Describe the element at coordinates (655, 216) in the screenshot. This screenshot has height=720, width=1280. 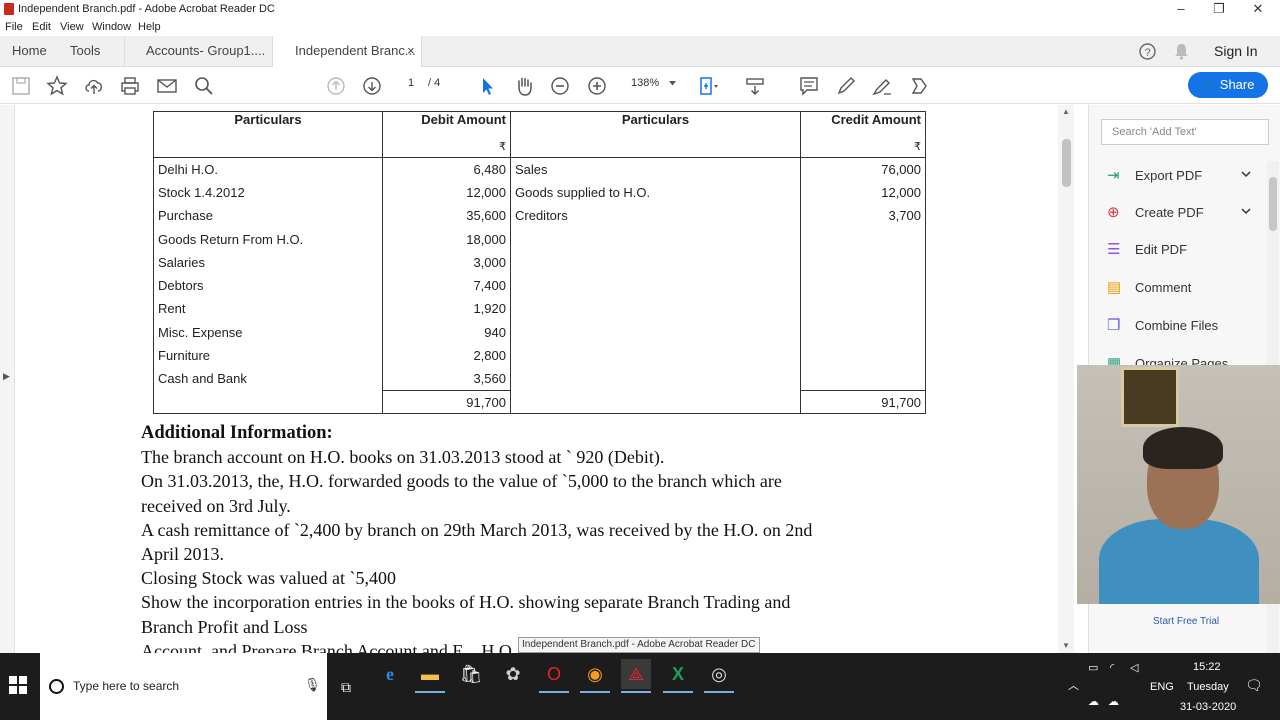
I see `credit-particular: Creditors` at that location.